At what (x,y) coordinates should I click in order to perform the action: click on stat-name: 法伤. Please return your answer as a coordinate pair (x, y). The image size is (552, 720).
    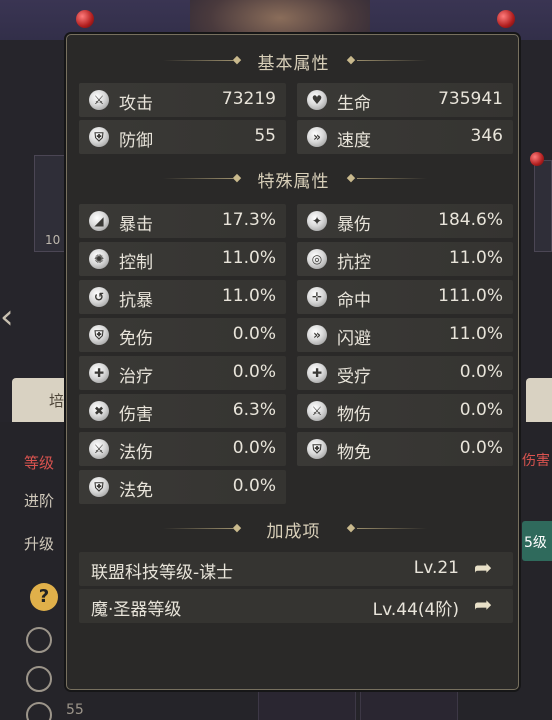
    Looking at the image, I should click on (136, 453).